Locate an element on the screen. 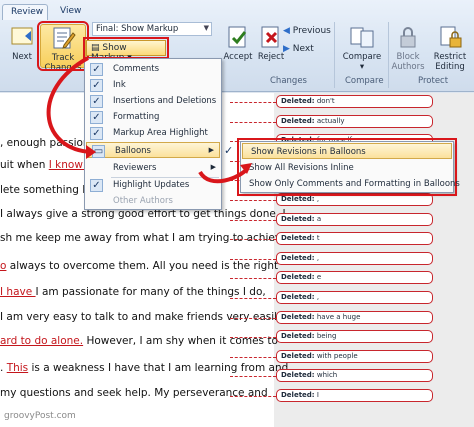  next-change-button: ▶ Next is located at coordinates (298, 49).